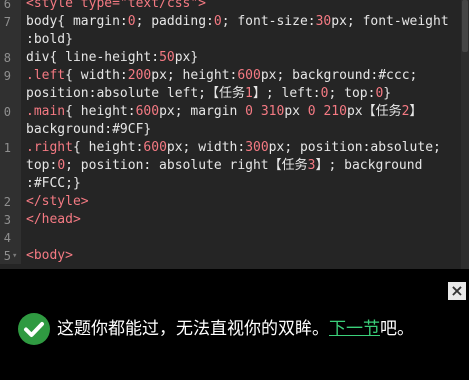 The height and width of the screenshot is (380, 469). What do you see at coordinates (93, 57) in the screenshot?
I see `code-token: div{ line-height:` at bounding box center [93, 57].